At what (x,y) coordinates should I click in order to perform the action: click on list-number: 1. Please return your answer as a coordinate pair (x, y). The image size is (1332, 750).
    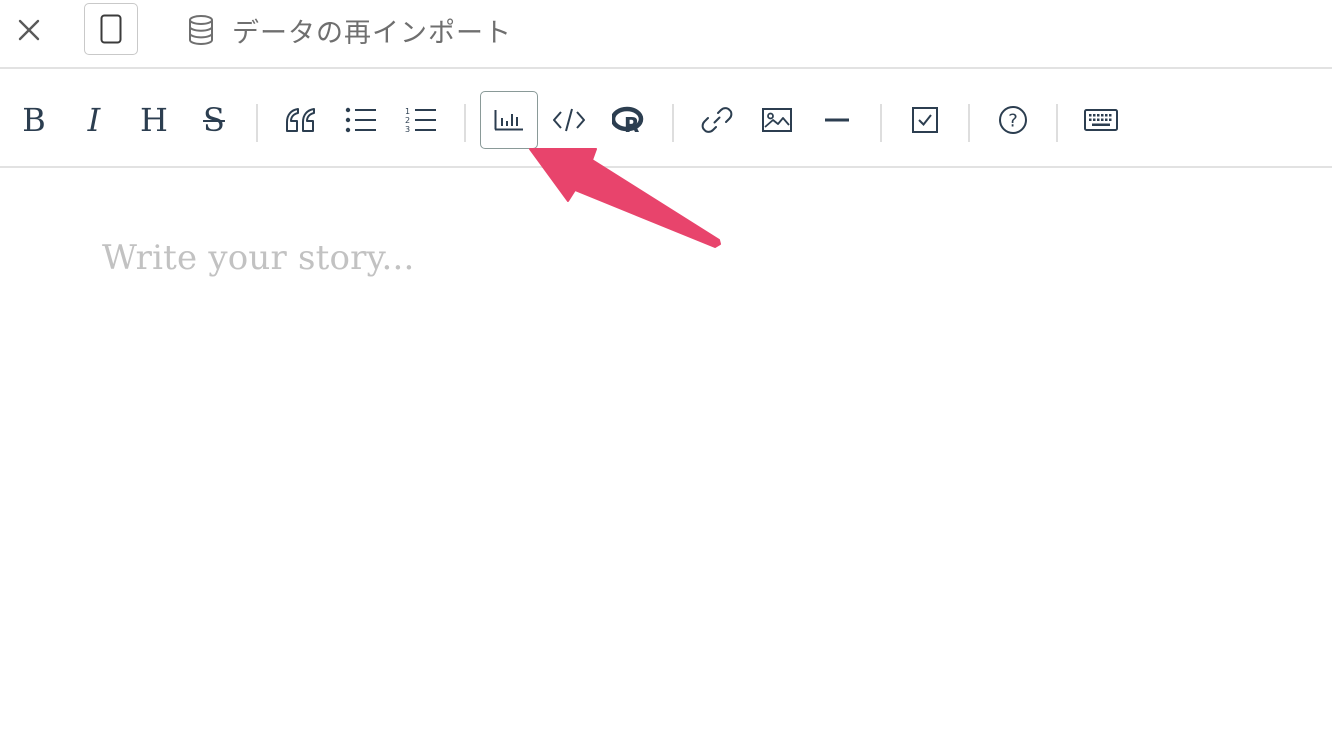
    Looking at the image, I should click on (407, 111).